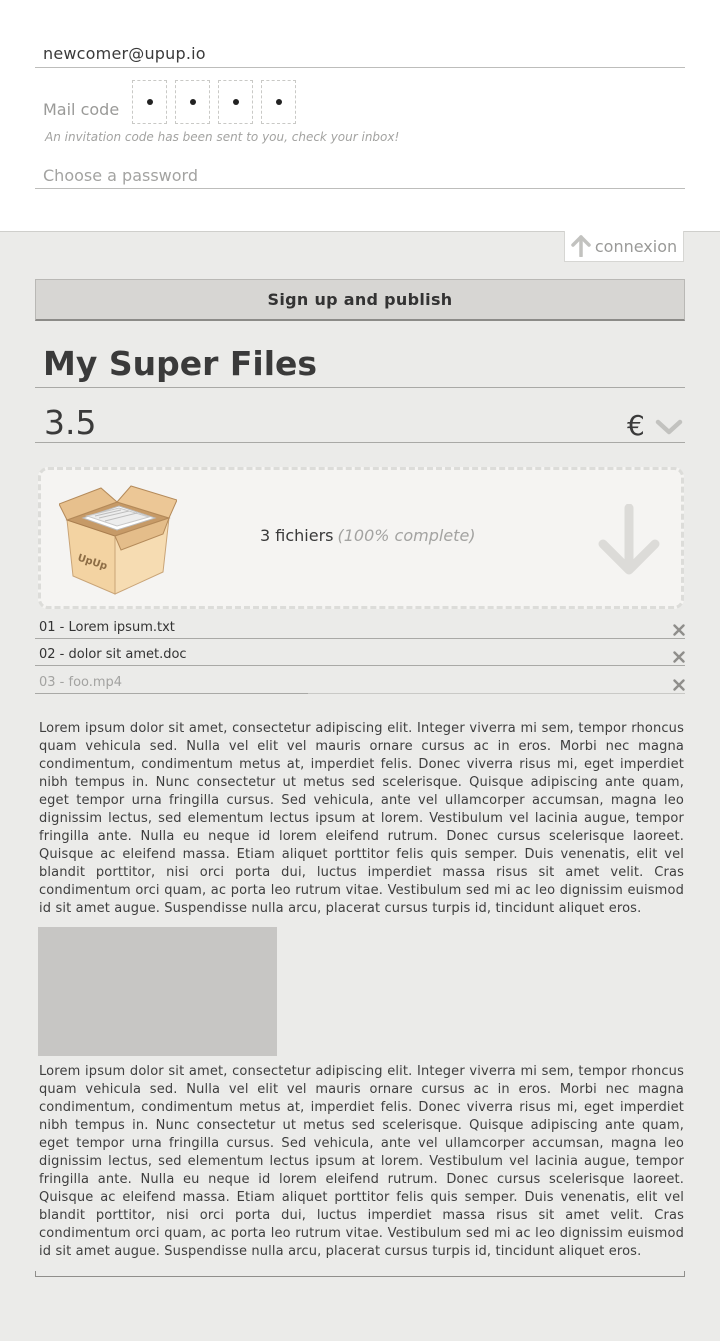  What do you see at coordinates (360, 683) in the screenshot?
I see `file-list-item-uploading: 03 - foo.mp4` at bounding box center [360, 683].